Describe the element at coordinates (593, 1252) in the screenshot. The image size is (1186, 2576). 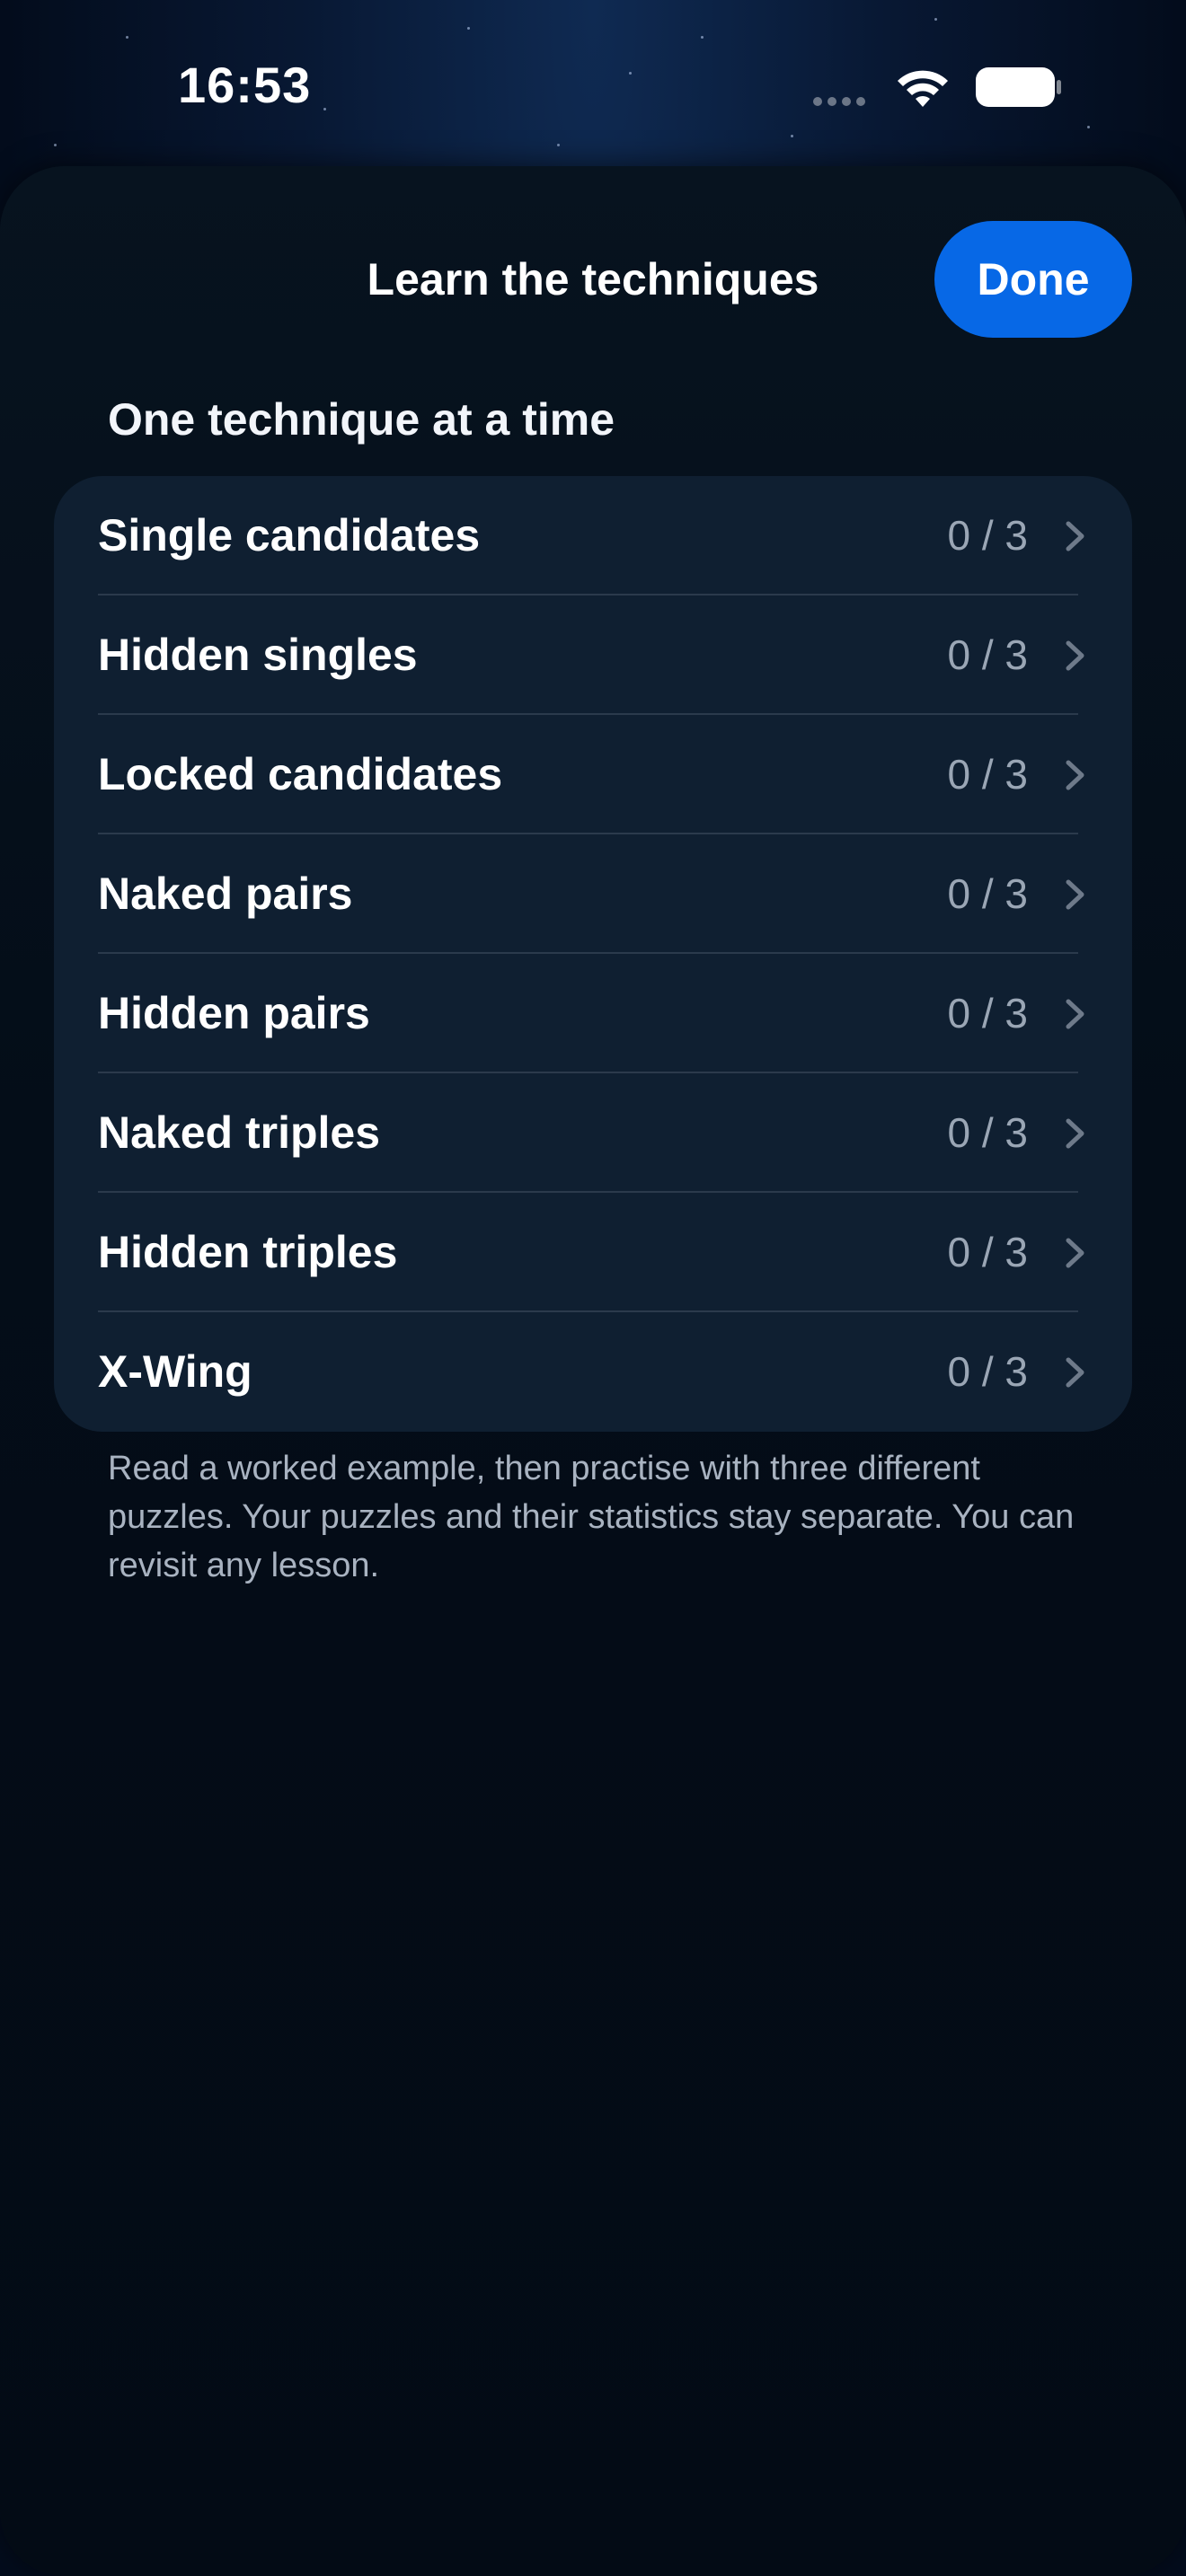
I see `technique-row-hidden-triples: Hidden triples 0 / 3` at that location.